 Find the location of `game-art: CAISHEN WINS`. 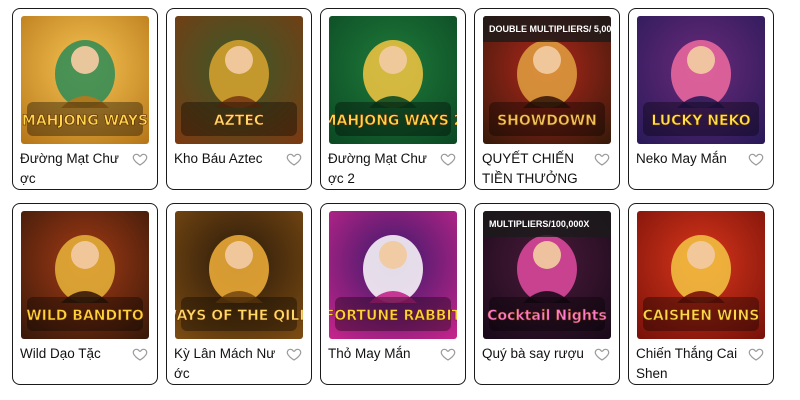

game-art: CAISHEN WINS is located at coordinates (701, 275).